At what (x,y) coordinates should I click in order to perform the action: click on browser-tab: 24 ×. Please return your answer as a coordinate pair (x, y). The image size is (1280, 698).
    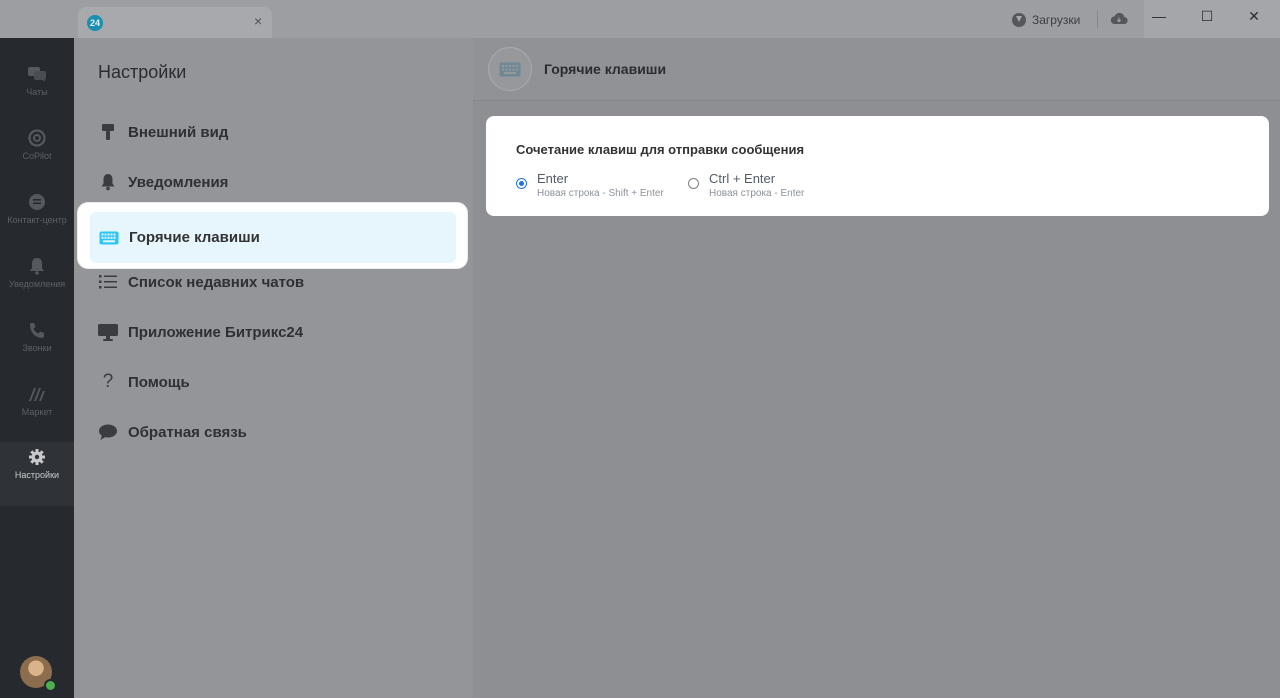
    Looking at the image, I should click on (175, 22).